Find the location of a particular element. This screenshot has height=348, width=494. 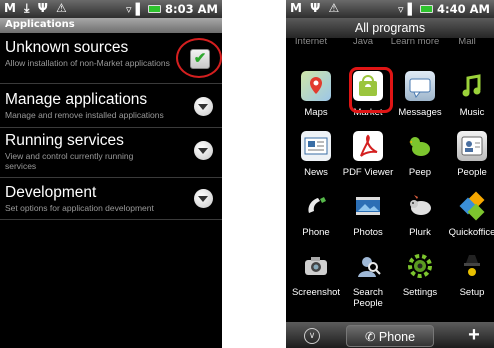

clock: 4:40 AM is located at coordinates (463, 9).